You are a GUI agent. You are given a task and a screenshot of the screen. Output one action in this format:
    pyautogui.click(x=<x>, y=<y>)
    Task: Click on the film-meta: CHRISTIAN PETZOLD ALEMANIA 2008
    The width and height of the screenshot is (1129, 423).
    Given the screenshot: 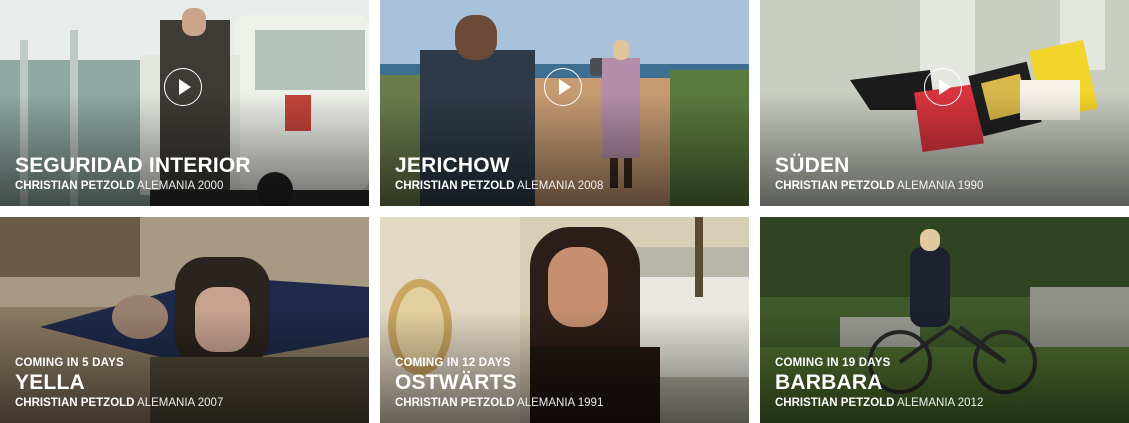 What is the action you would take?
    pyautogui.click(x=499, y=186)
    